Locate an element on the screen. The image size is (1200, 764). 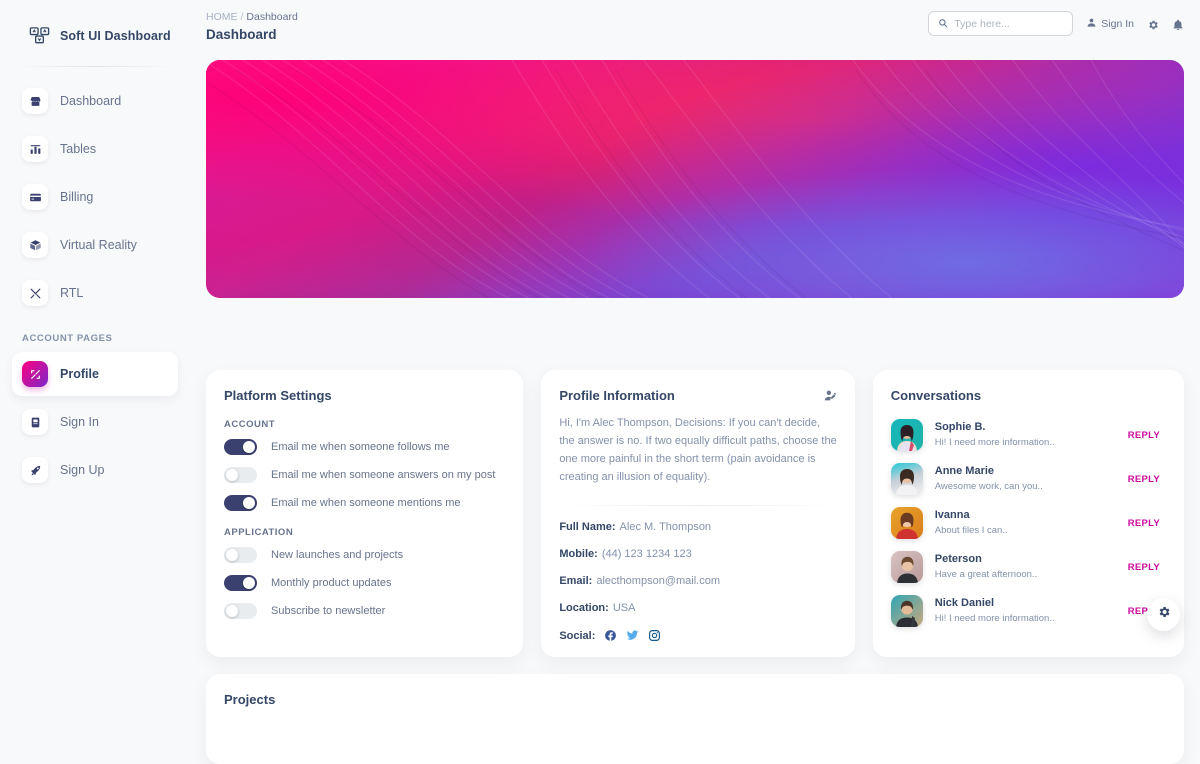
social-links: Social: is located at coordinates (697, 635).